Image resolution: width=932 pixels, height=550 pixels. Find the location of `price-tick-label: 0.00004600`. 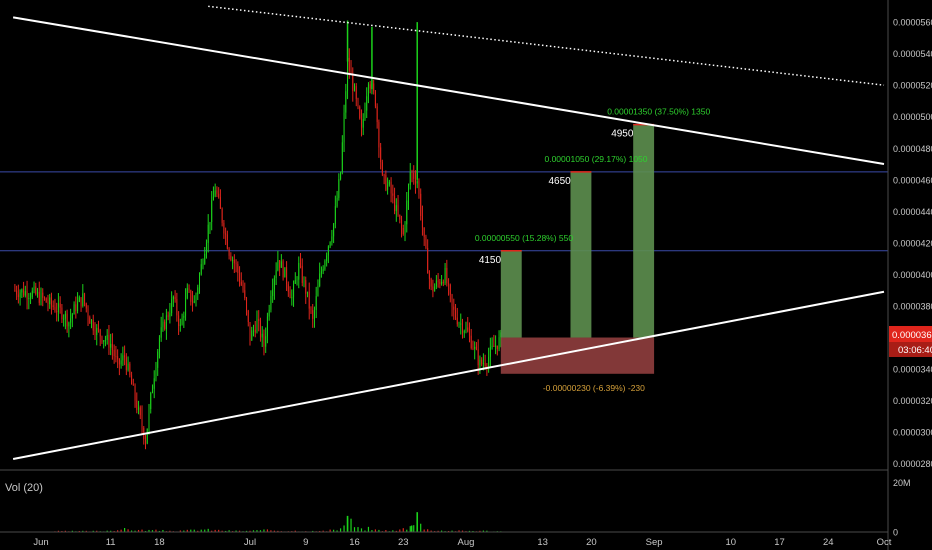

price-tick-label: 0.00004600 is located at coordinates (912, 180).